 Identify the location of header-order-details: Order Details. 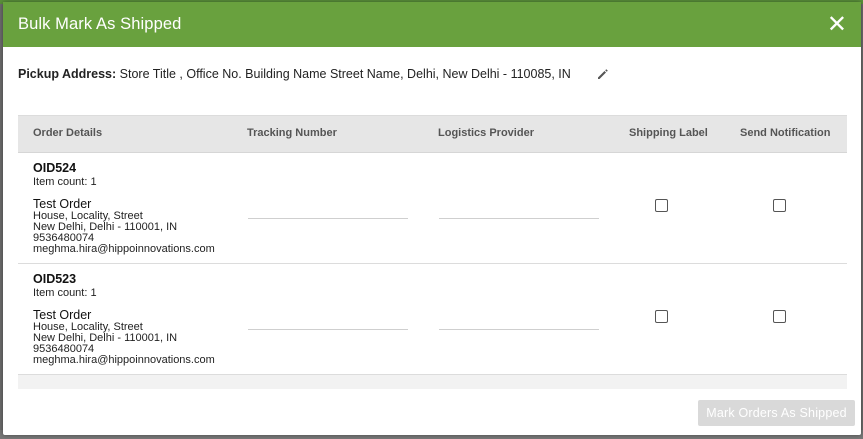
(68, 133).